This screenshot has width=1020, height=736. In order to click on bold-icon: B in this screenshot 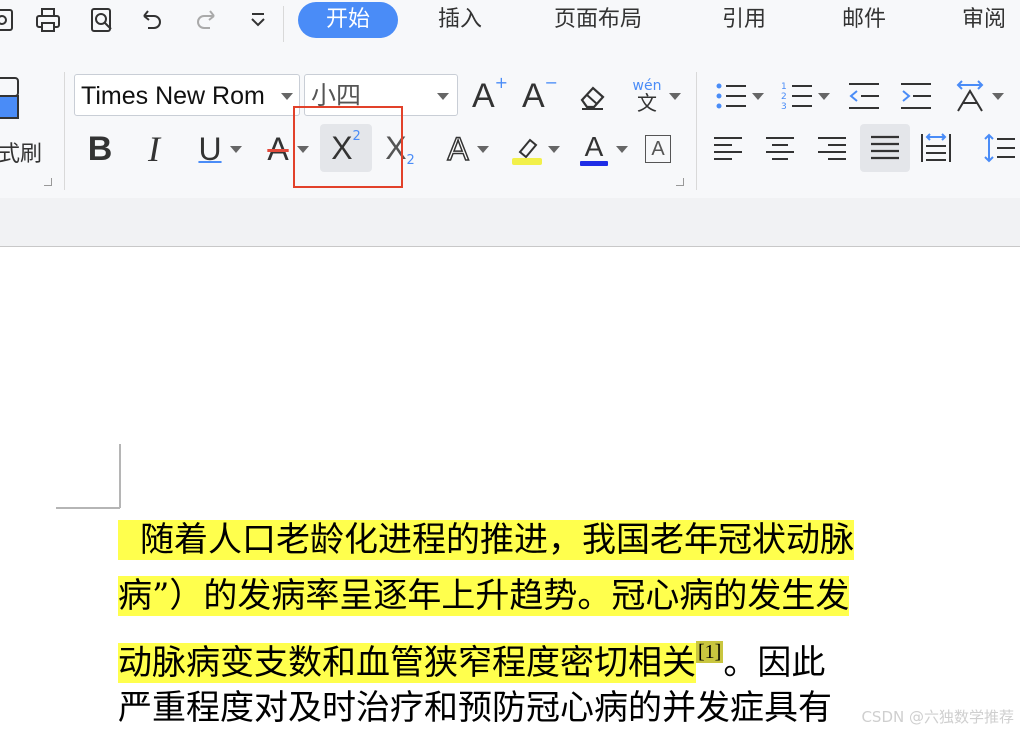, I will do `click(100, 148)`.